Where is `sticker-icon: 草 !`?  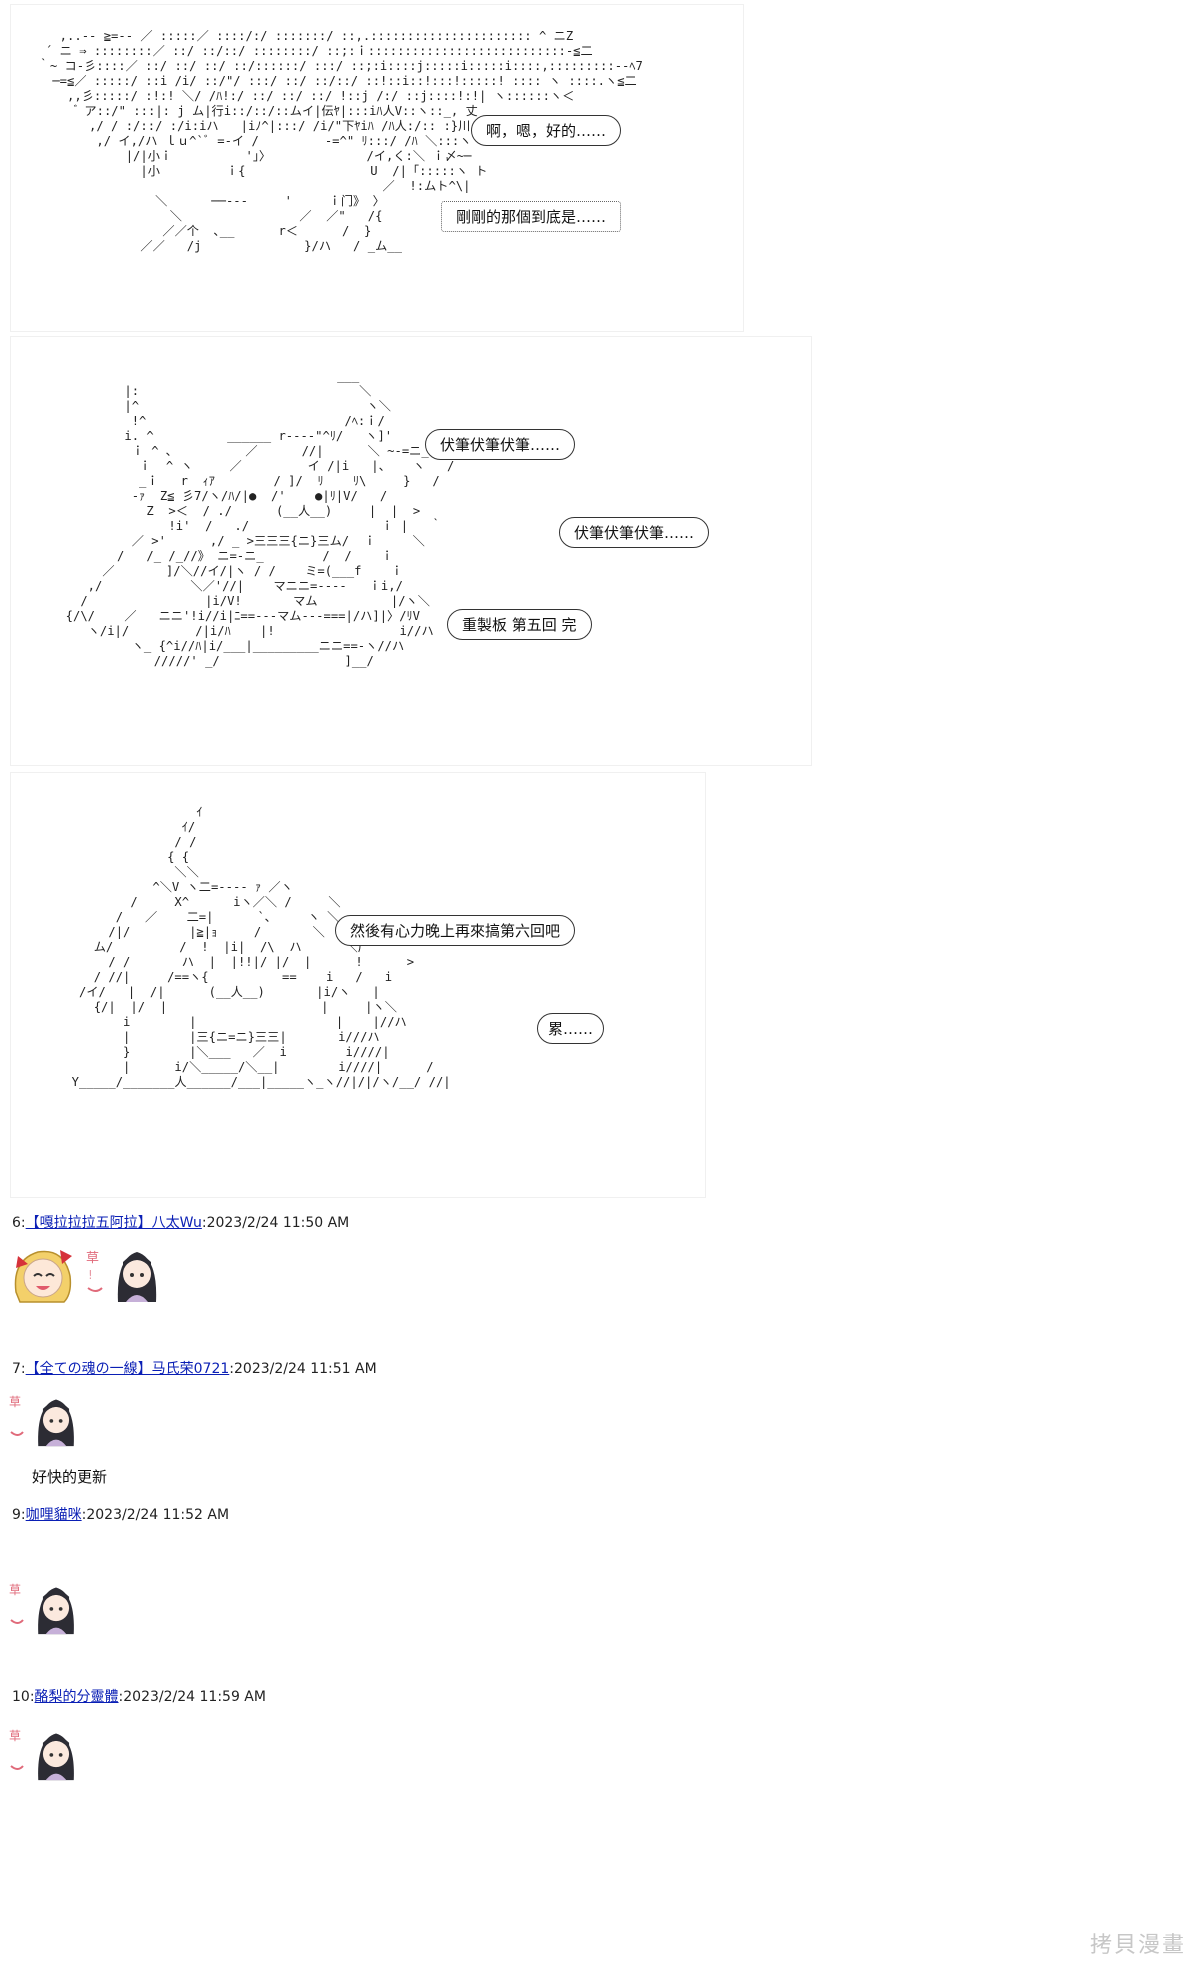 sticker-icon: 草 ! is located at coordinates (94, 1271).